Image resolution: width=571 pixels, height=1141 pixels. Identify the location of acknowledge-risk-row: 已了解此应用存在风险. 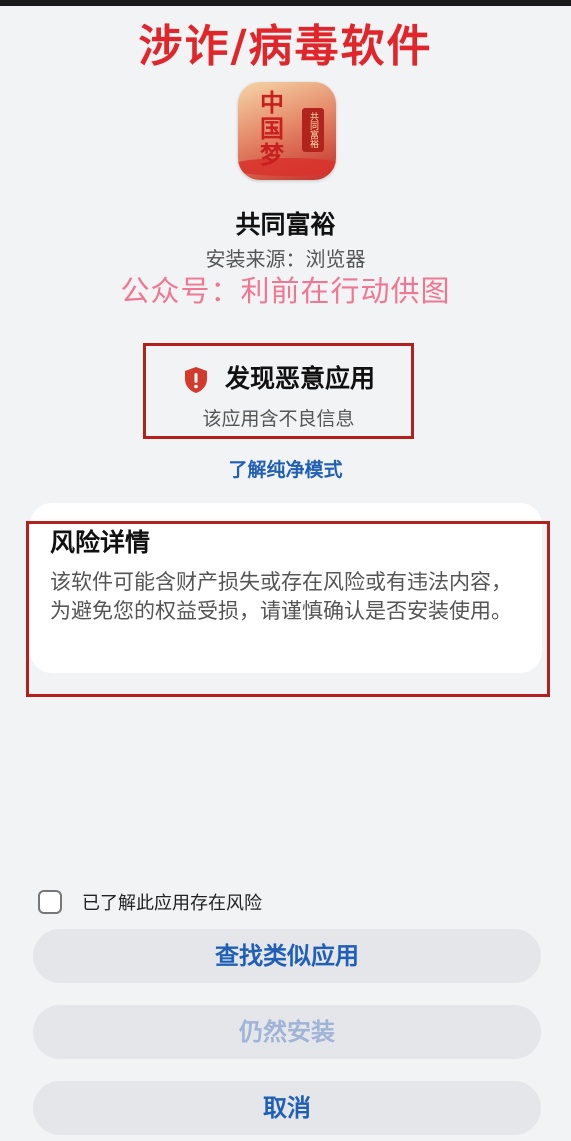
(150, 902).